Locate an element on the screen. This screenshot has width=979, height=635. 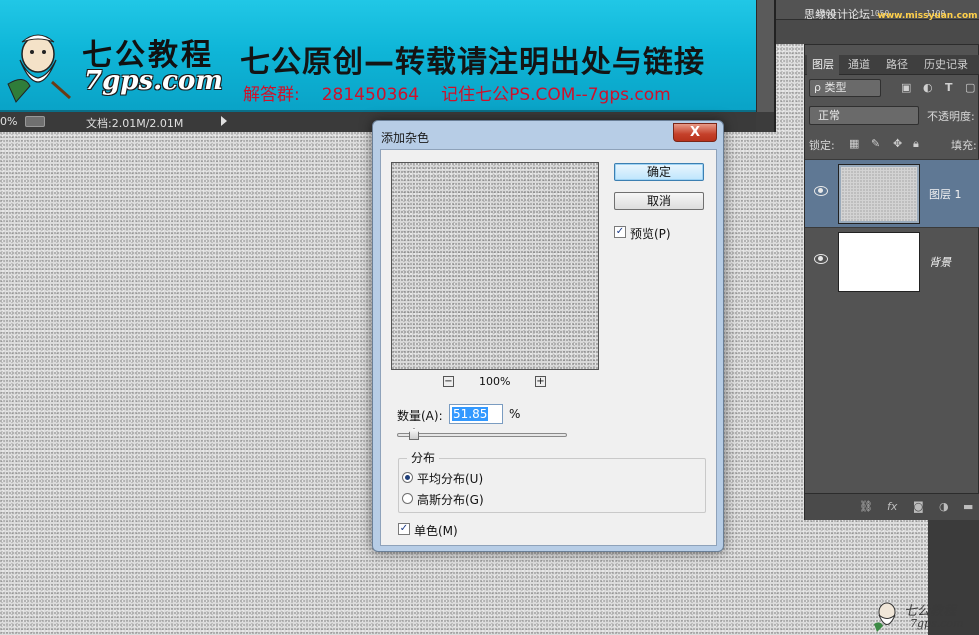
preview-zoom-level: 100% is located at coordinates (495, 381).